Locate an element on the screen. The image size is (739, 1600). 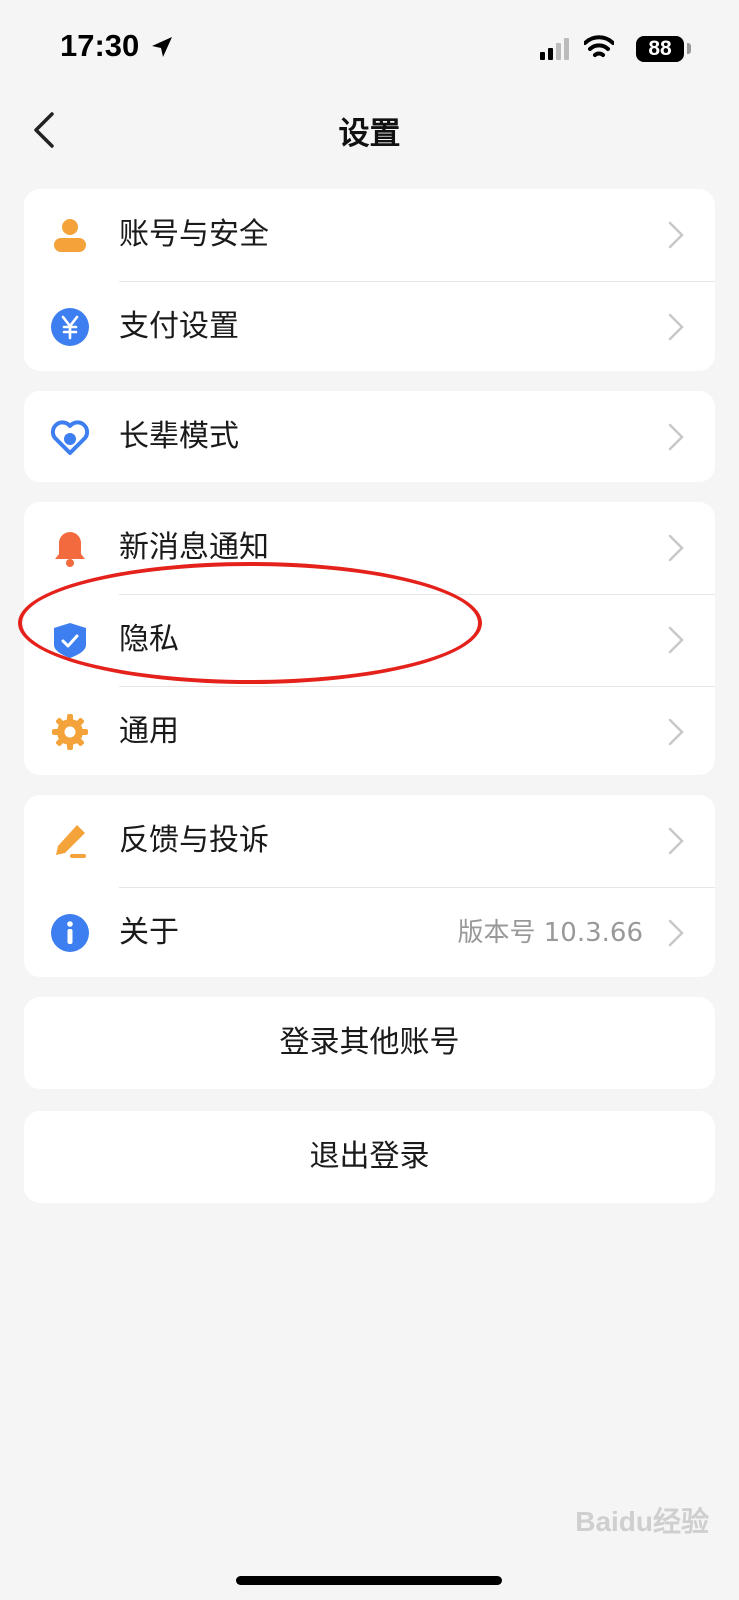
pencil-icon is located at coordinates (71, 841).